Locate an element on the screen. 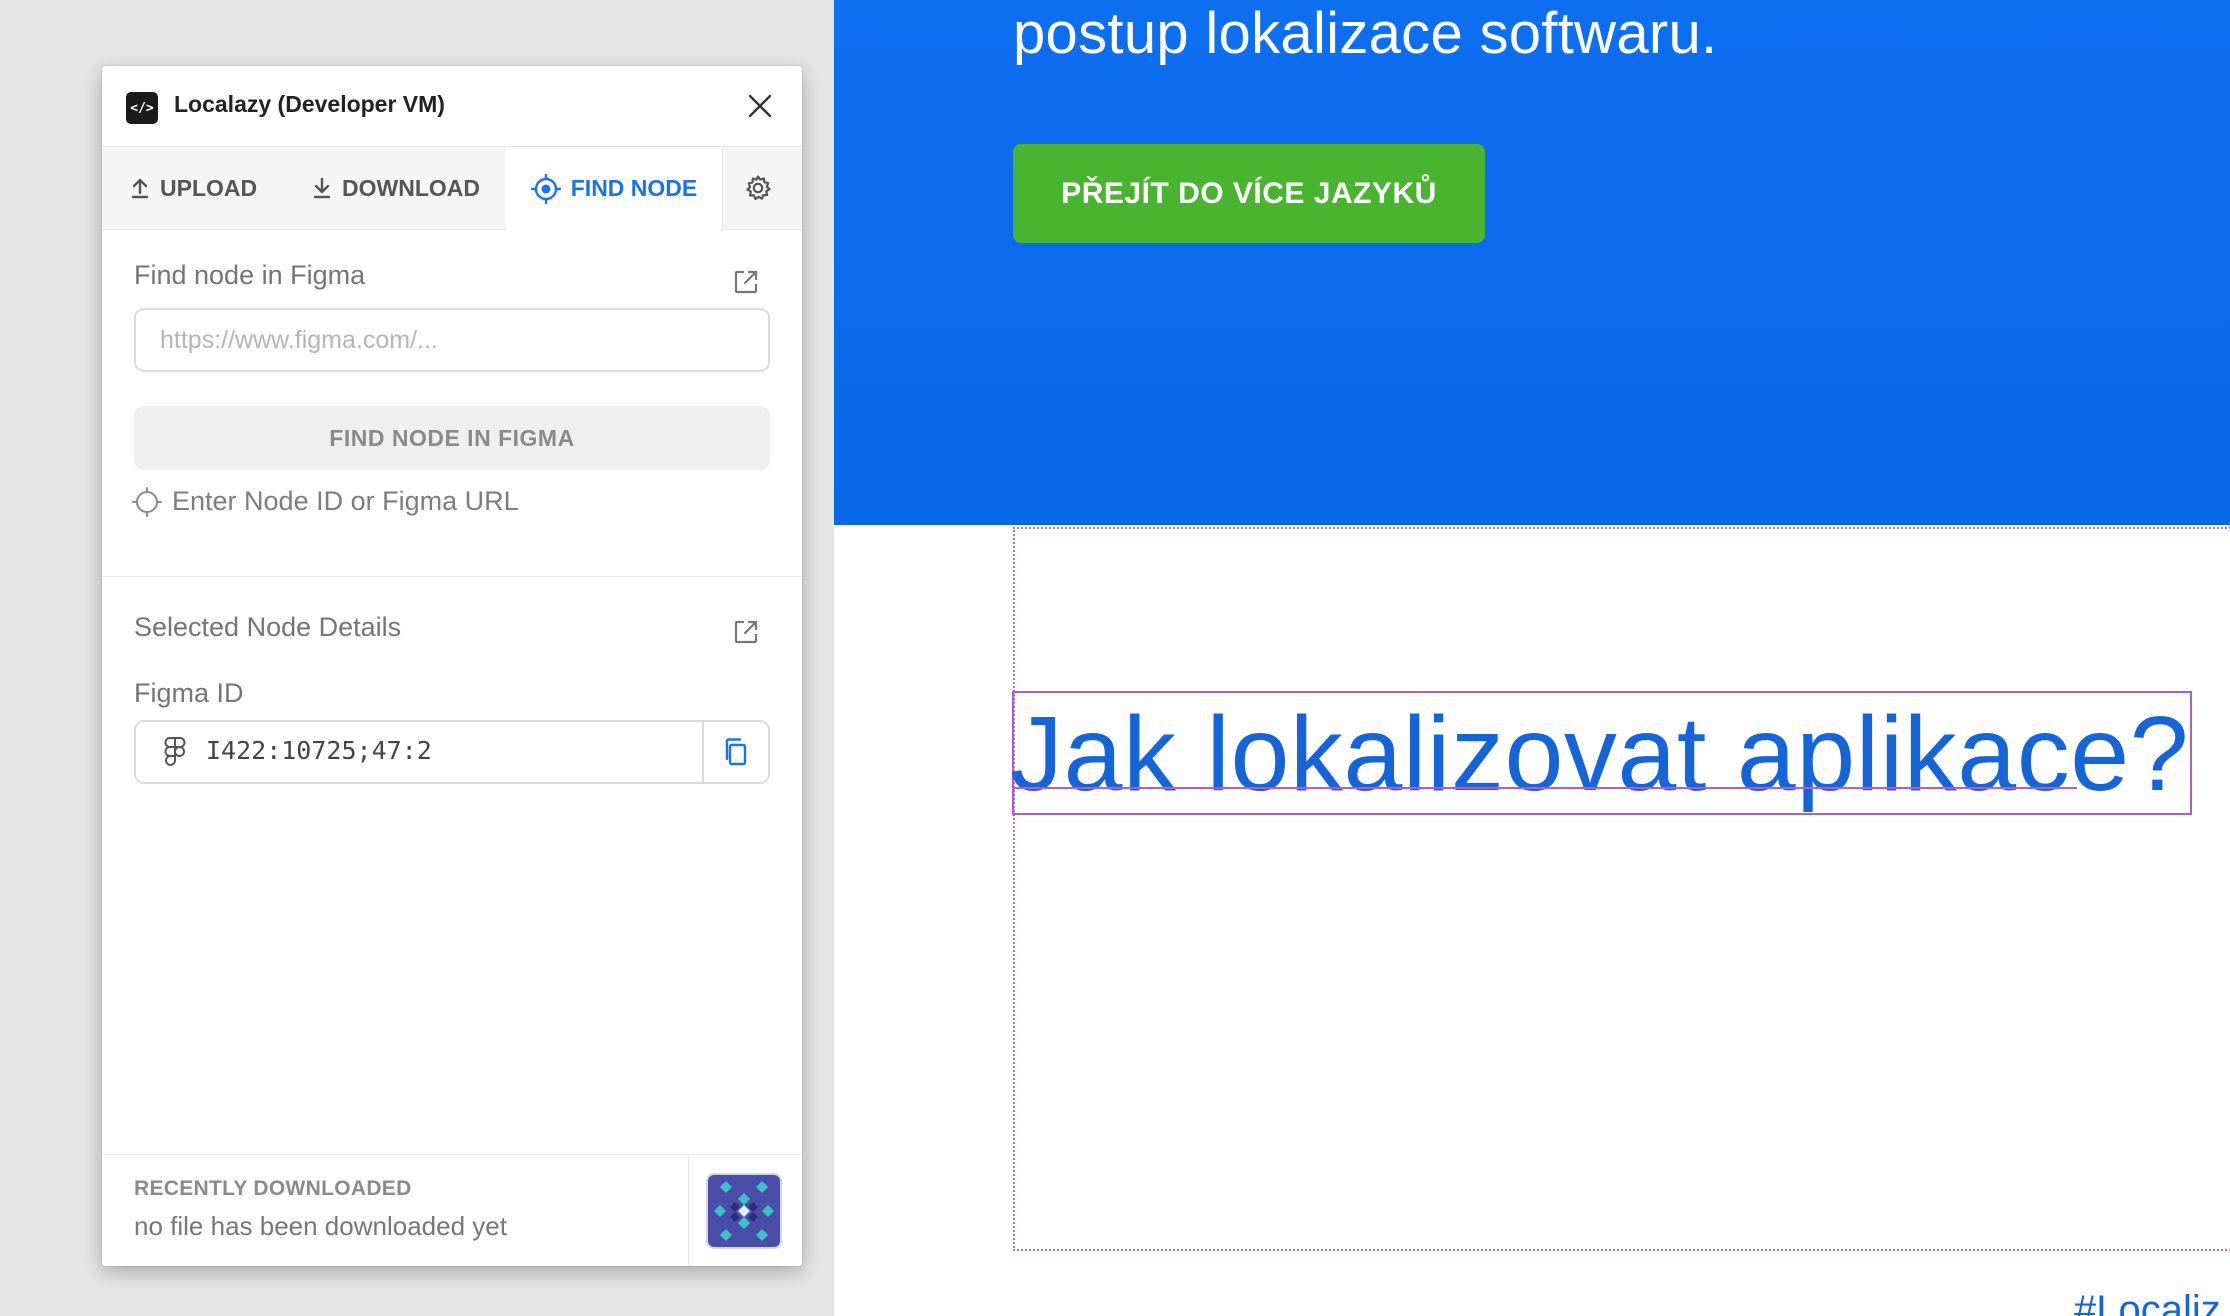  settings-button is located at coordinates (762, 188).